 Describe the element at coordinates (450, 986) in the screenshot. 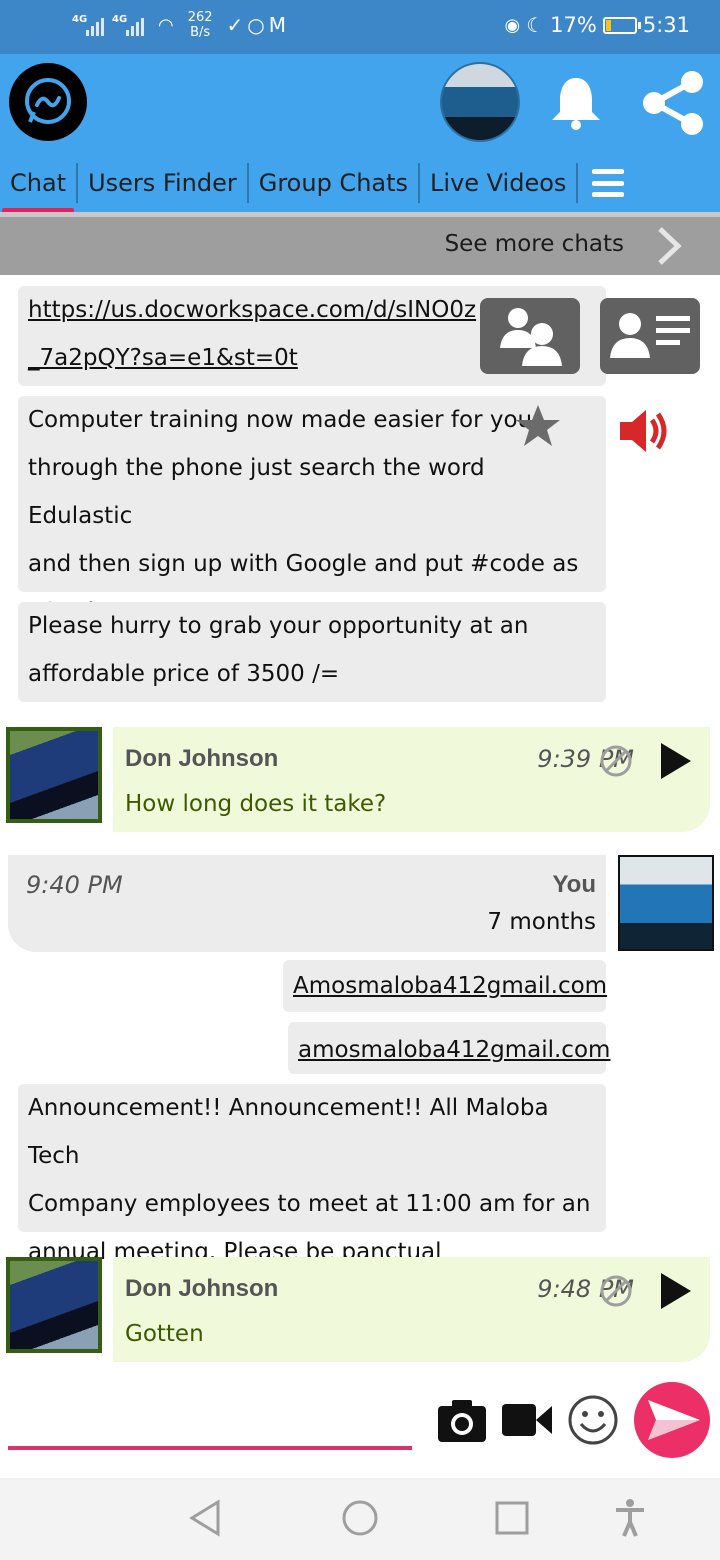

I see `email-link: Amosmaloba412gmail.com` at that location.